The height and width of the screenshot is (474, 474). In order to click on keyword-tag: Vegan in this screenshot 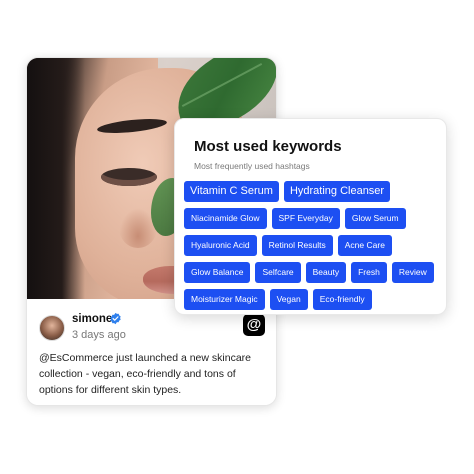, I will do `click(288, 299)`.